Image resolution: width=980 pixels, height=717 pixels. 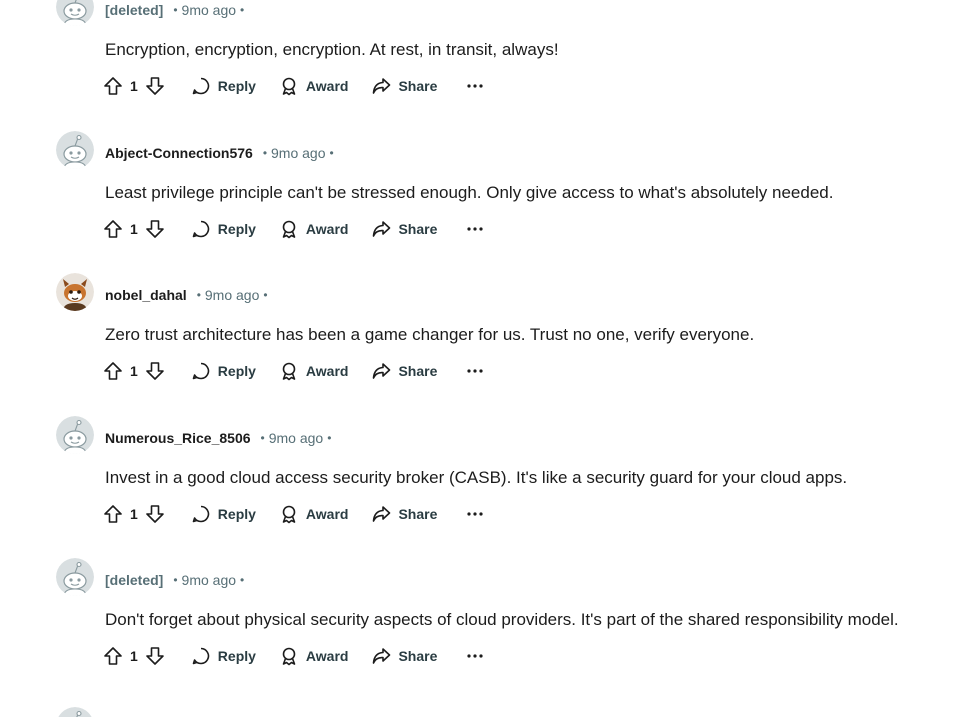 What do you see at coordinates (179, 153) in the screenshot?
I see `username: Abject-Connection576` at bounding box center [179, 153].